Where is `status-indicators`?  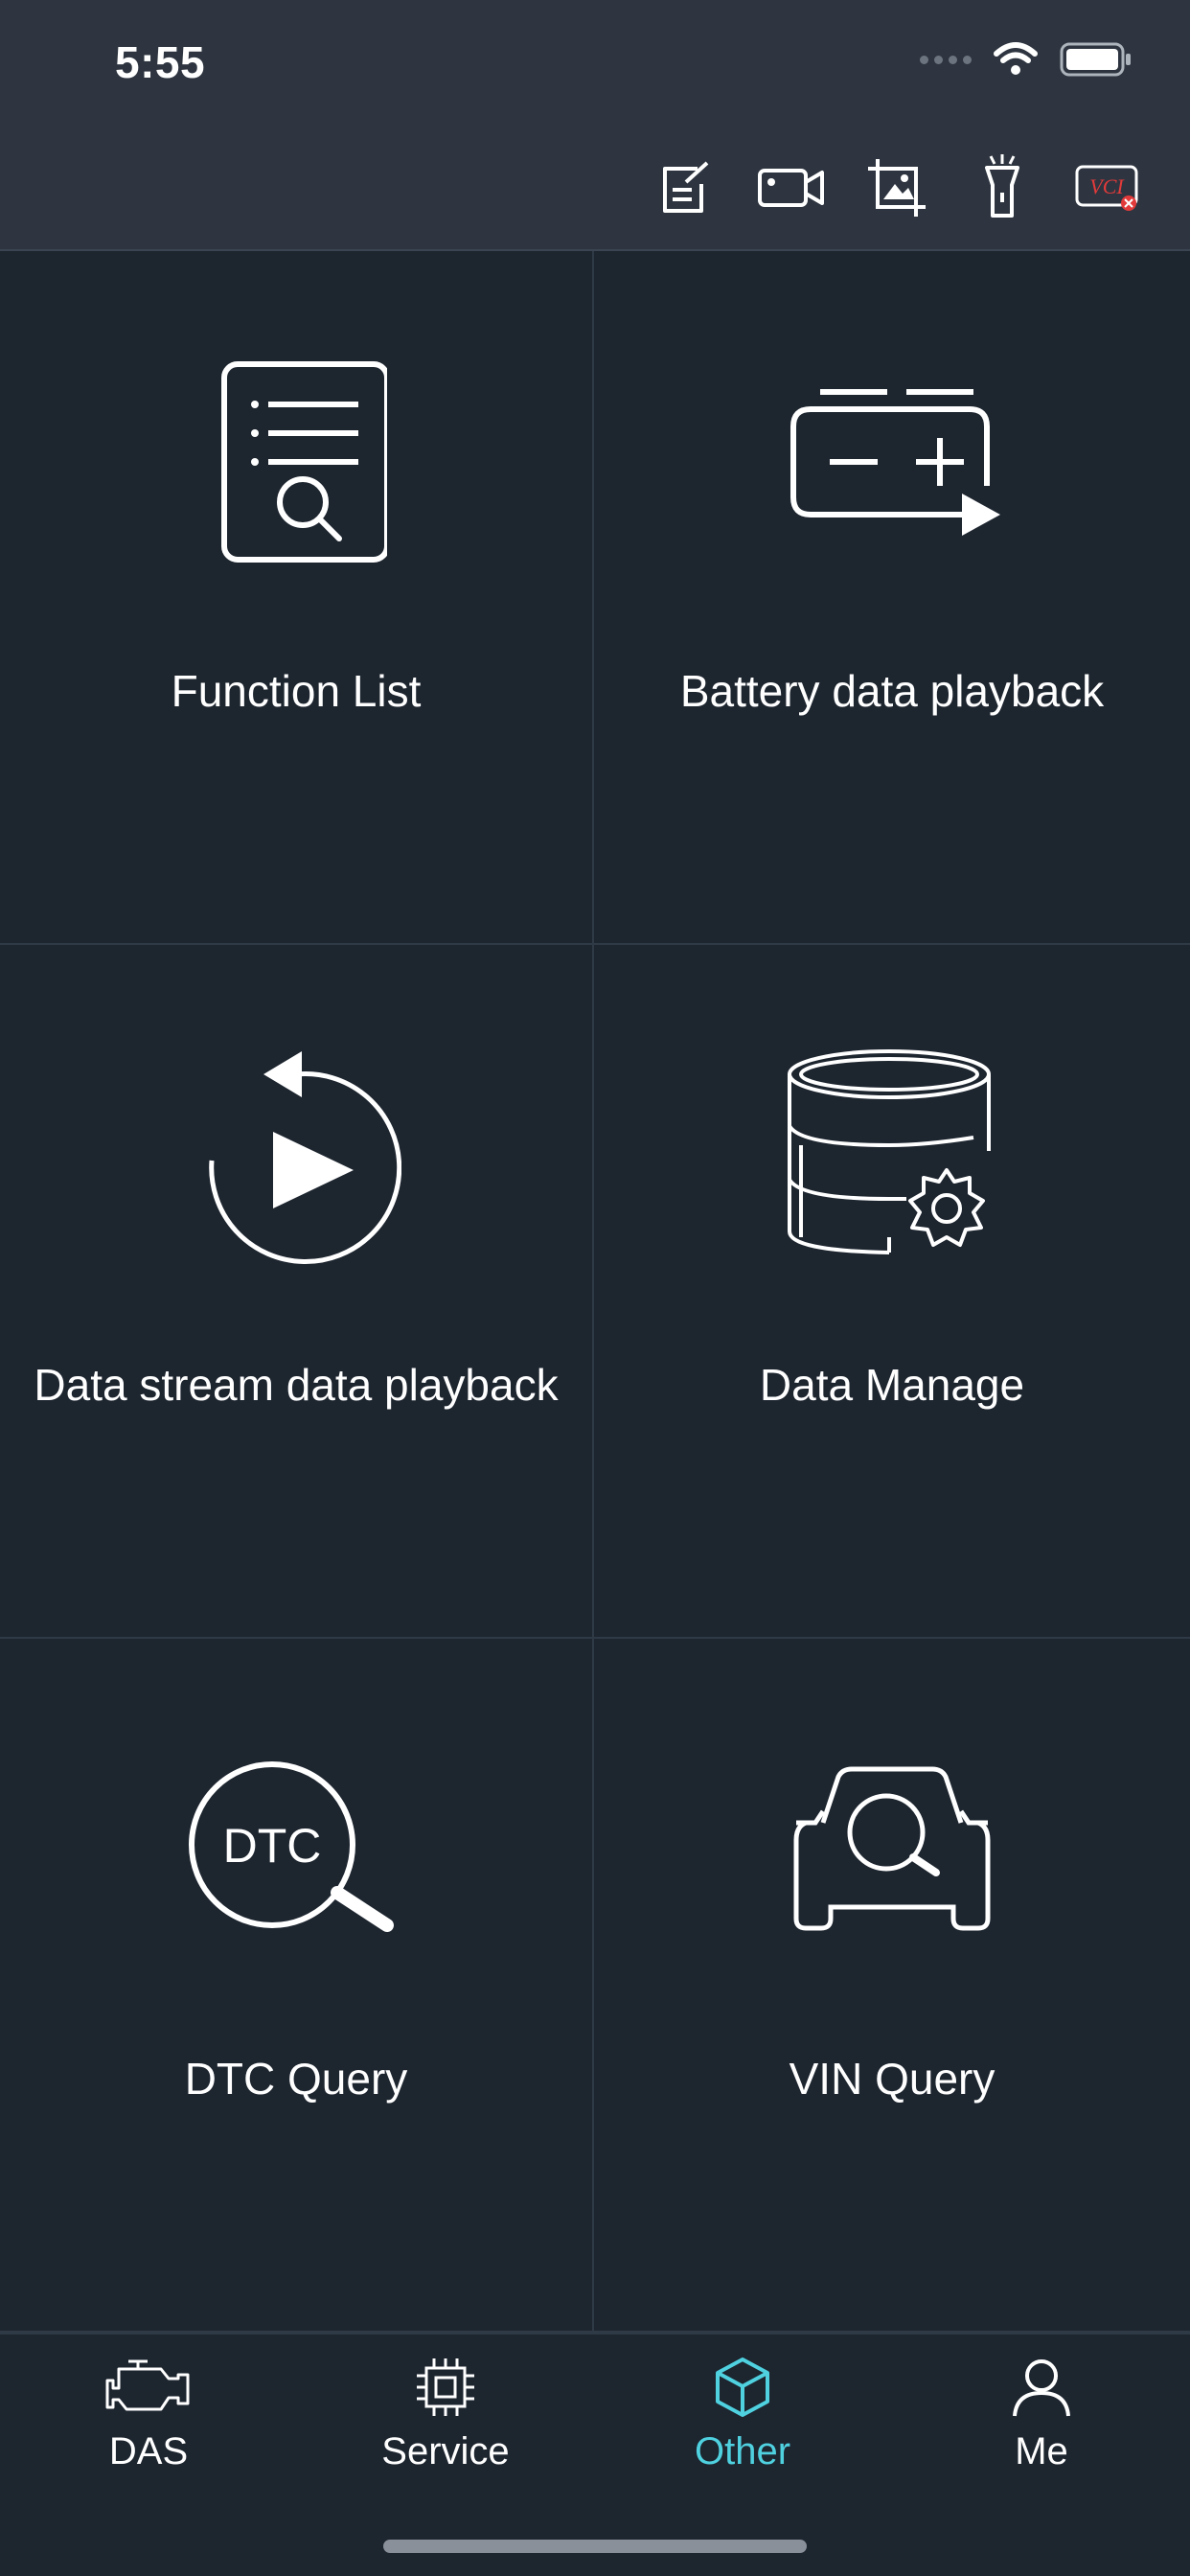 status-indicators is located at coordinates (1027, 59).